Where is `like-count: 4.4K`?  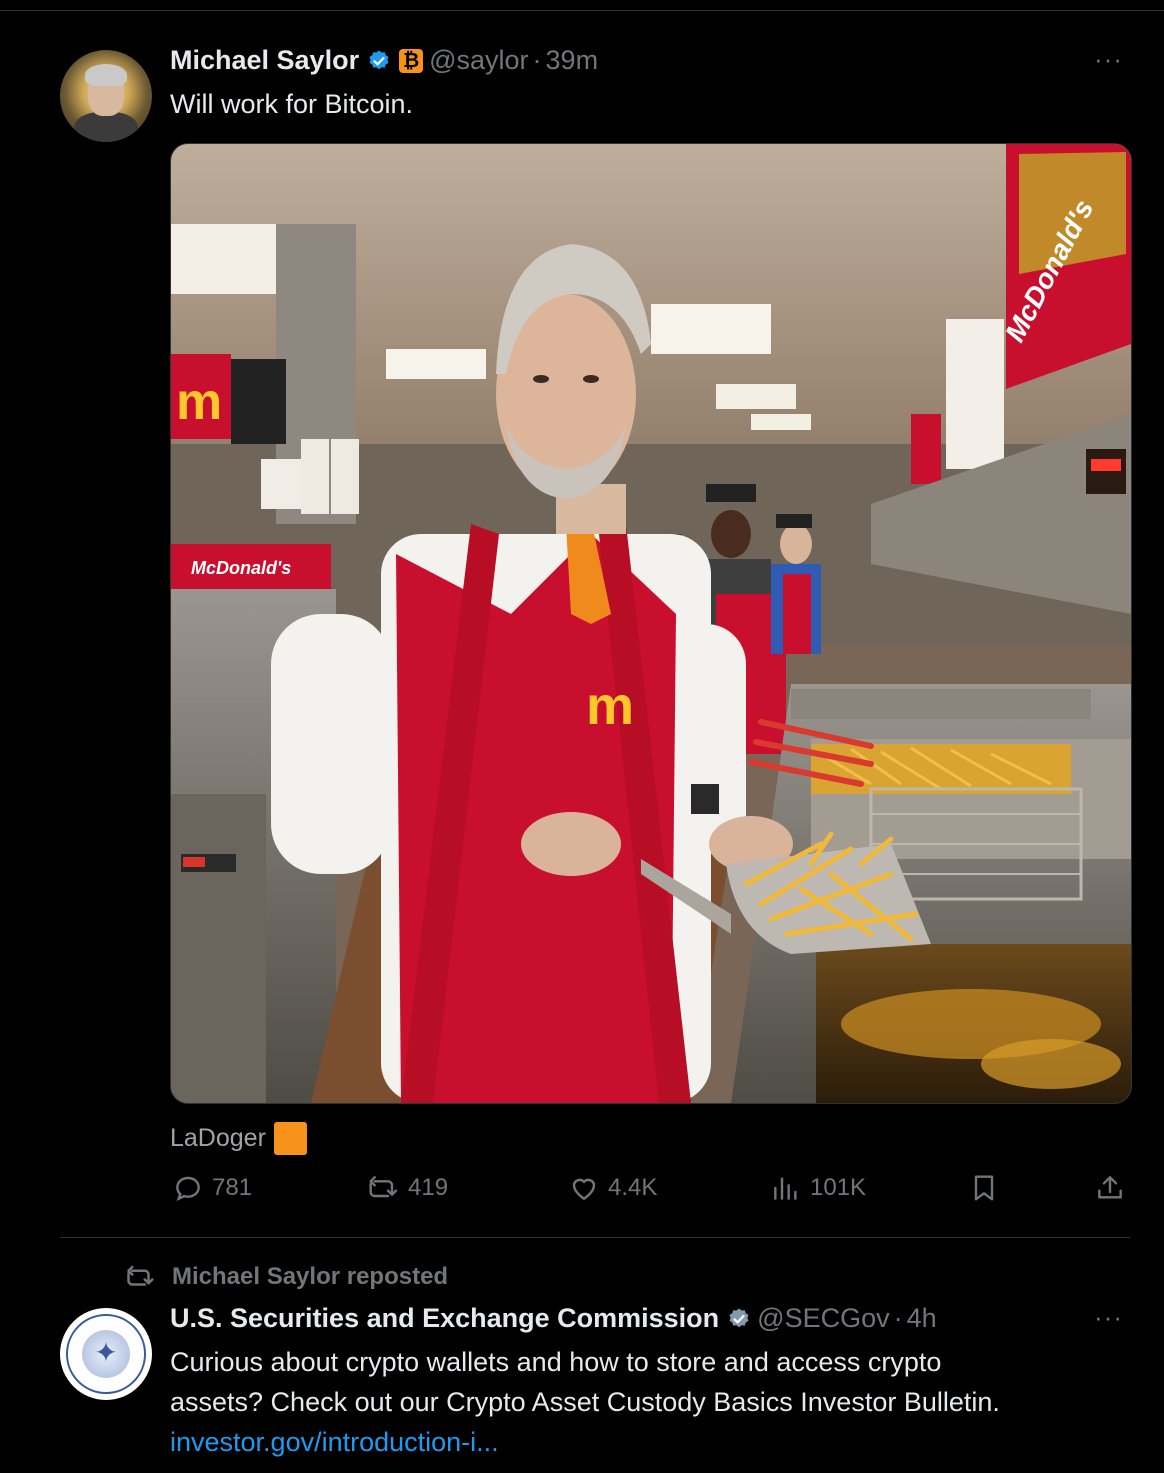
like-count: 4.4K is located at coordinates (633, 1187).